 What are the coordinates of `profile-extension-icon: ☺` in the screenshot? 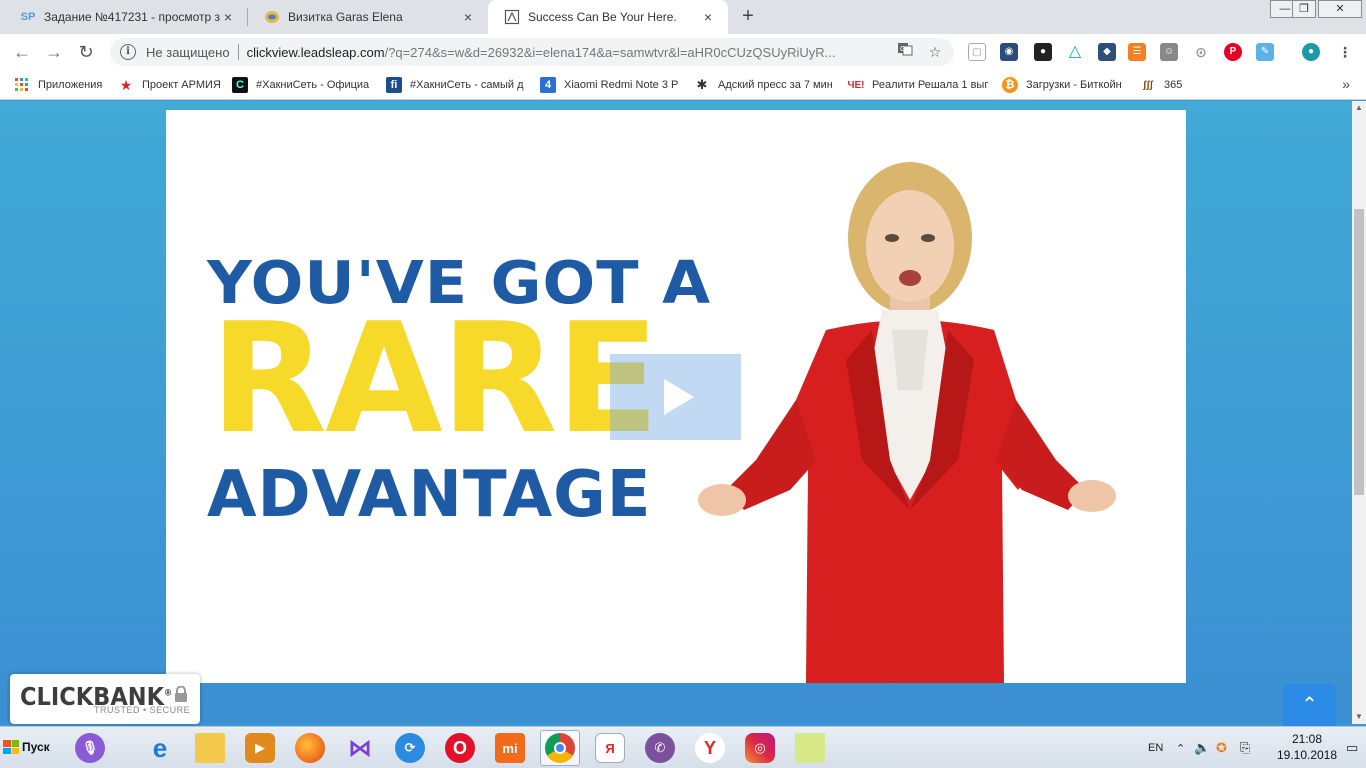 It's located at (1169, 52).